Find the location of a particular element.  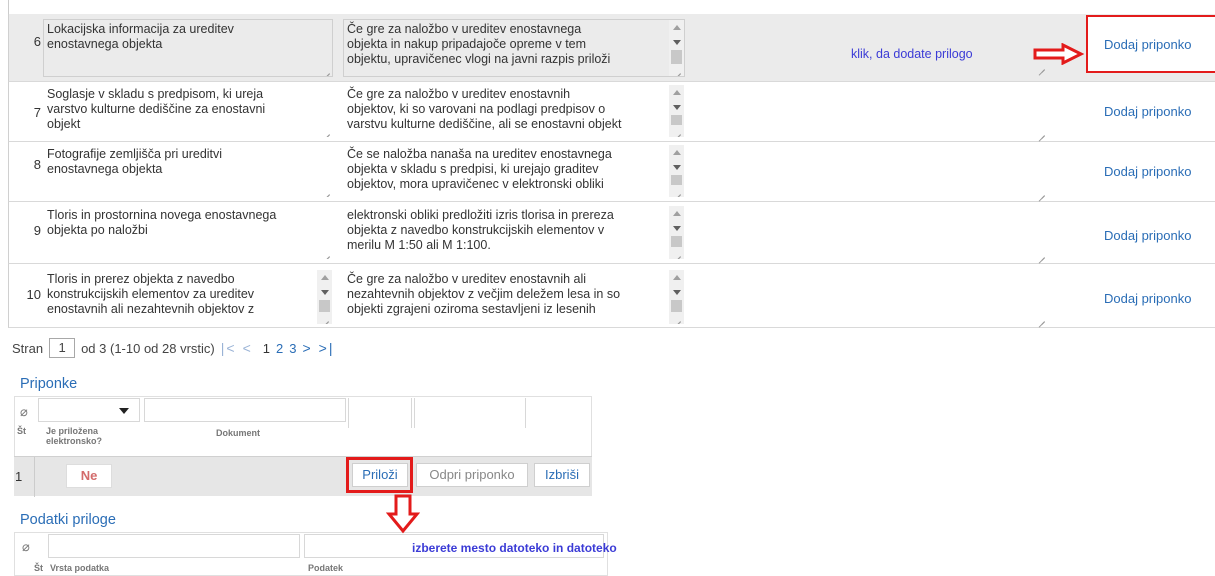

arrow-down-icon is located at coordinates (403, 514).